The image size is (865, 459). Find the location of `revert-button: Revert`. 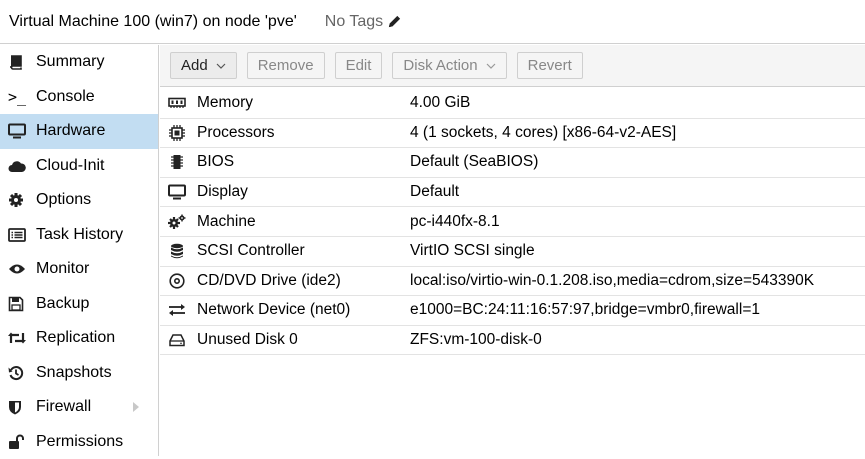

revert-button: Revert is located at coordinates (550, 65).